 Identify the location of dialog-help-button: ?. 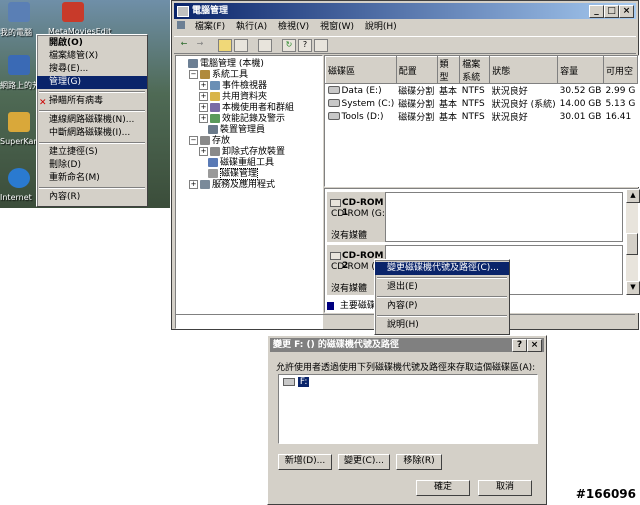
(519, 345).